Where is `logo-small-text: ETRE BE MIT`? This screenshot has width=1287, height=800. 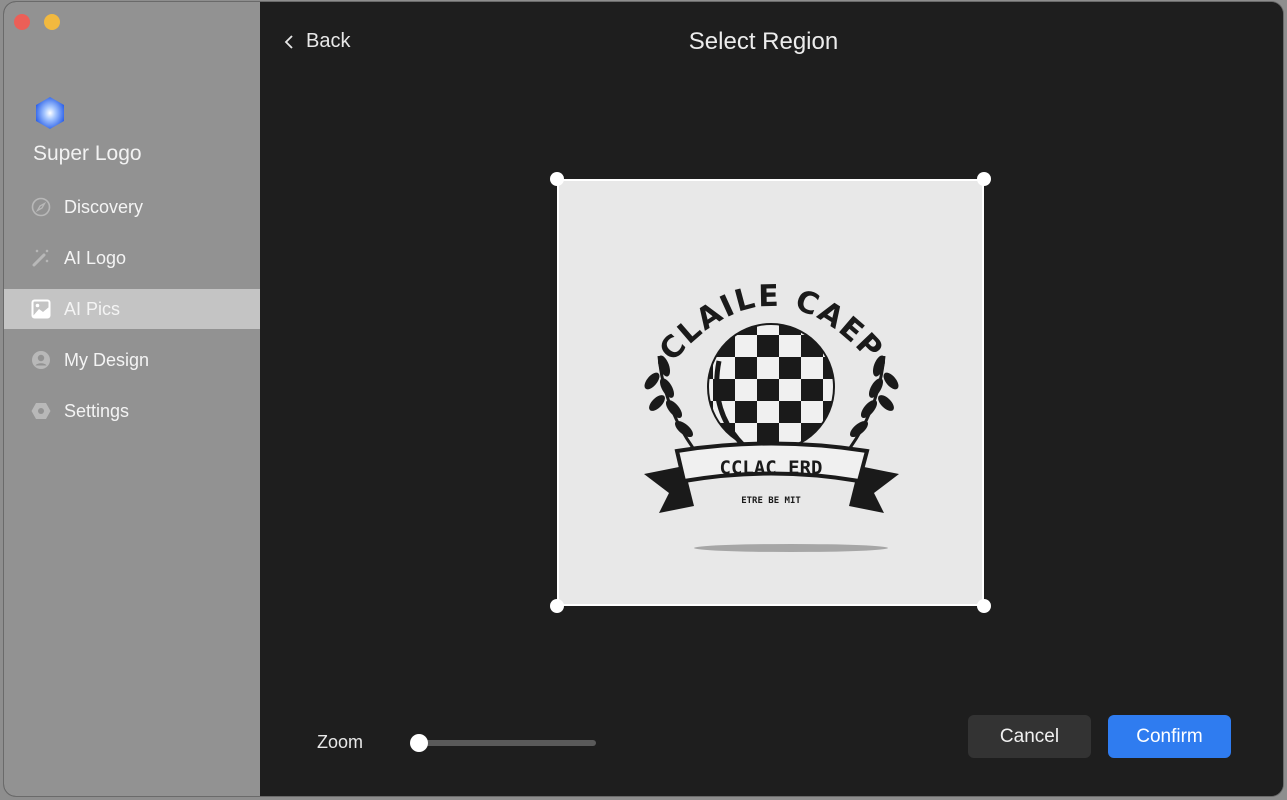
logo-small-text: ETRE BE MIT is located at coordinates (771, 501).